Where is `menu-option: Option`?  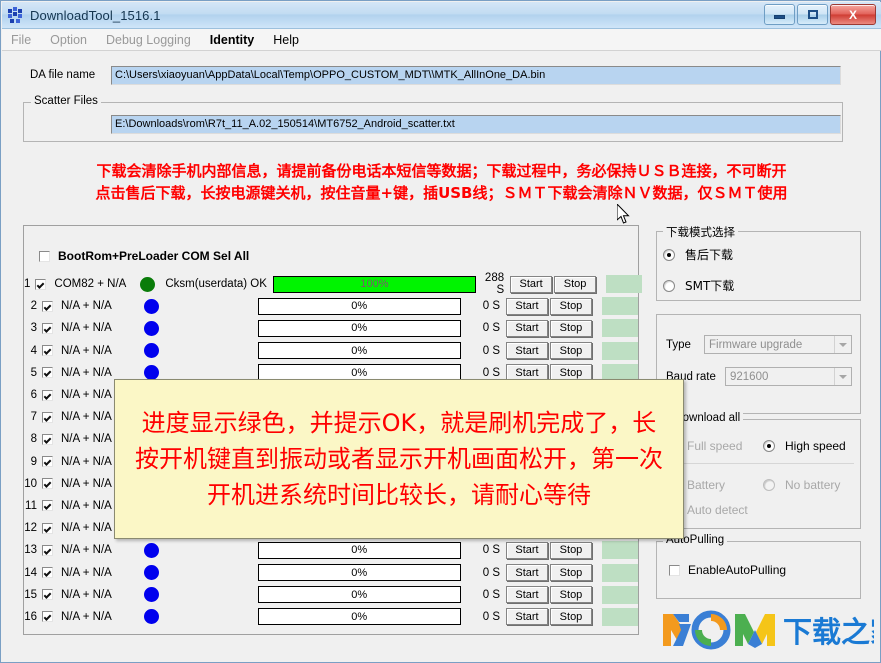
menu-option: Option is located at coordinates (68, 40).